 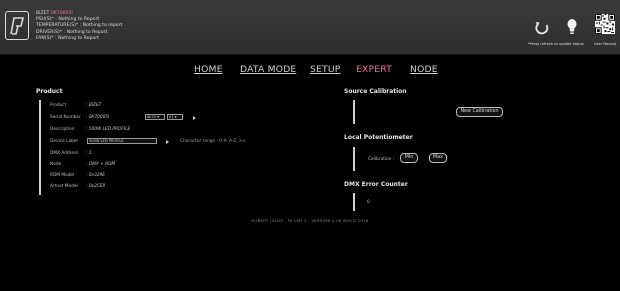 What do you see at coordinates (376, 184) in the screenshot?
I see `dmx-error-title: DMX Error Counter` at bounding box center [376, 184].